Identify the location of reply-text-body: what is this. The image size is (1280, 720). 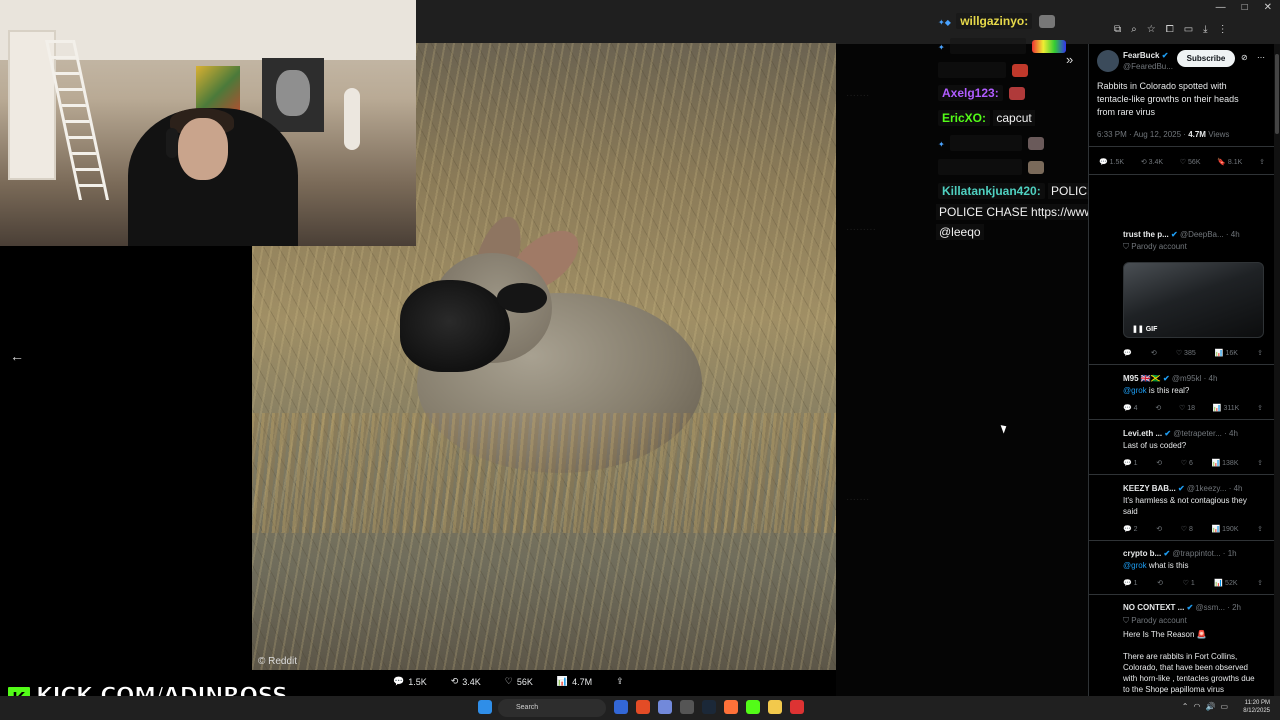
(1167, 565).